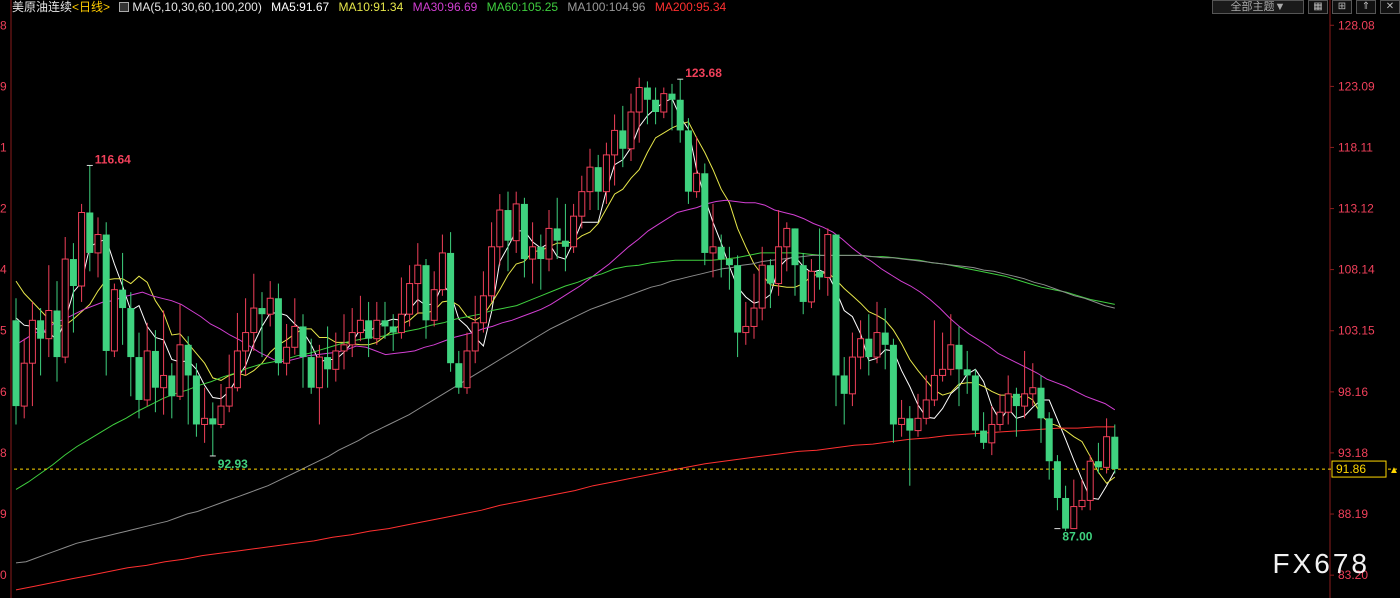 The width and height of the screenshot is (1400, 598). I want to click on watermark: FX678, so click(1321, 563).